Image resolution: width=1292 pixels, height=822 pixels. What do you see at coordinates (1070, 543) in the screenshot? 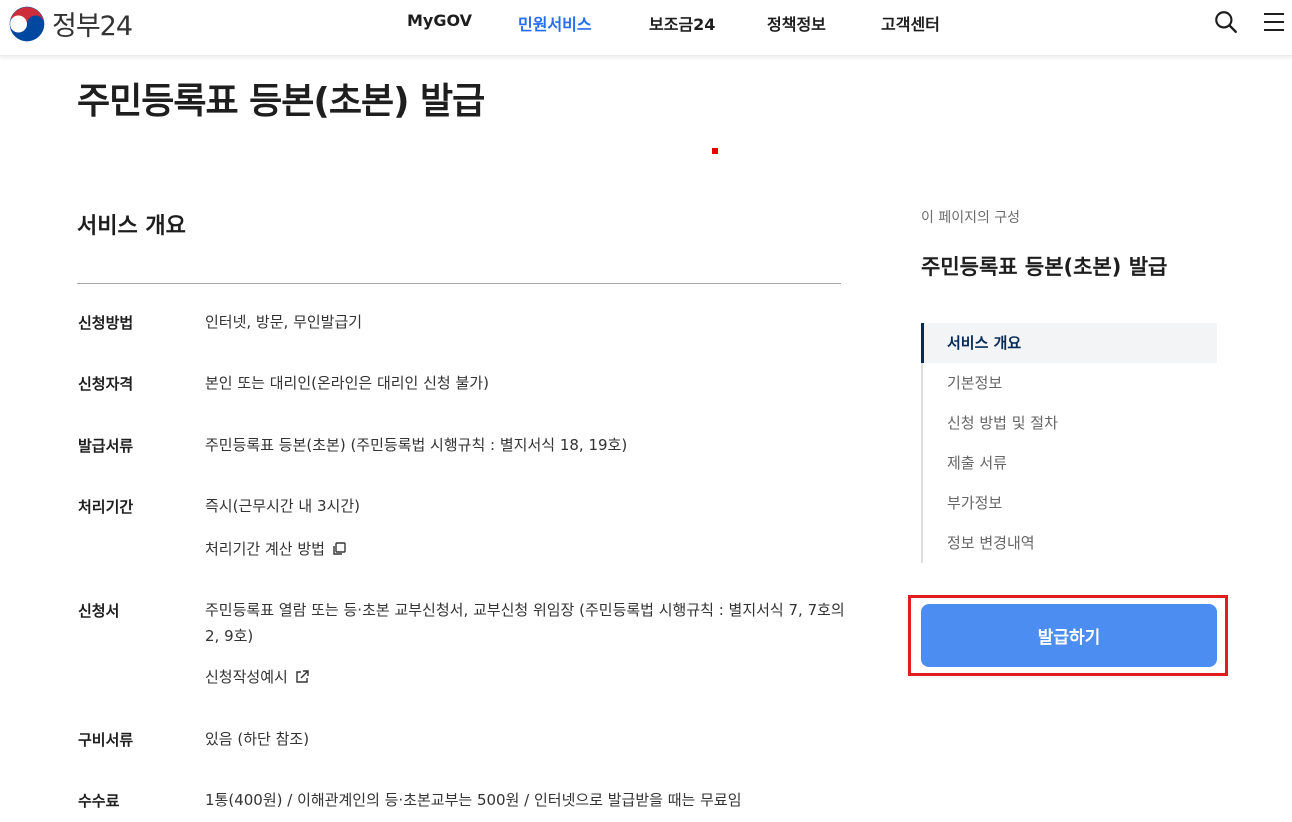
I see `toc-item-change-history: 정보 변경내역` at bounding box center [1070, 543].